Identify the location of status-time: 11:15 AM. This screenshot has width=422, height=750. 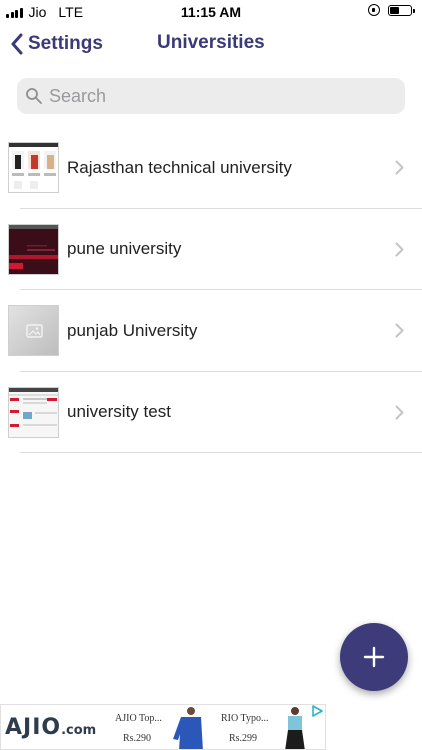
(211, 12).